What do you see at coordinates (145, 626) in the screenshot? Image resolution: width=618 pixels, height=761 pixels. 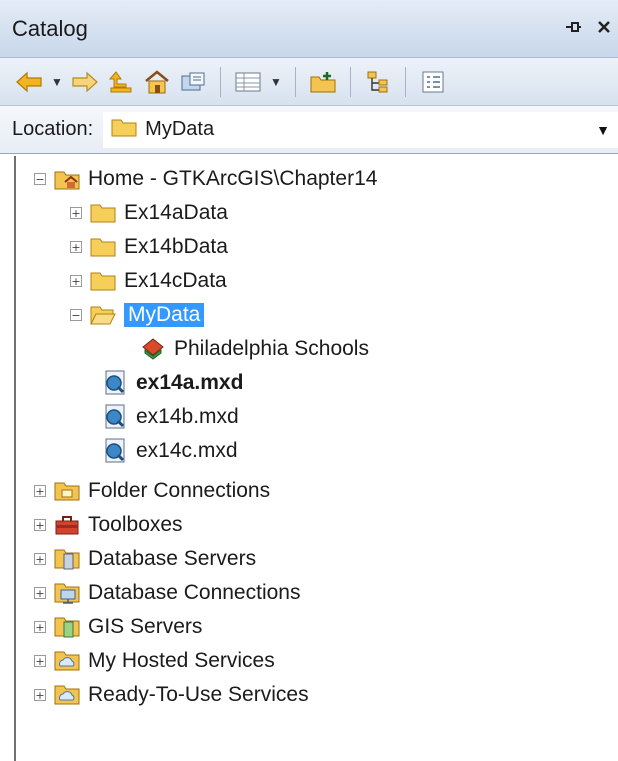 I see `tree-node-label: GIS Servers` at bounding box center [145, 626].